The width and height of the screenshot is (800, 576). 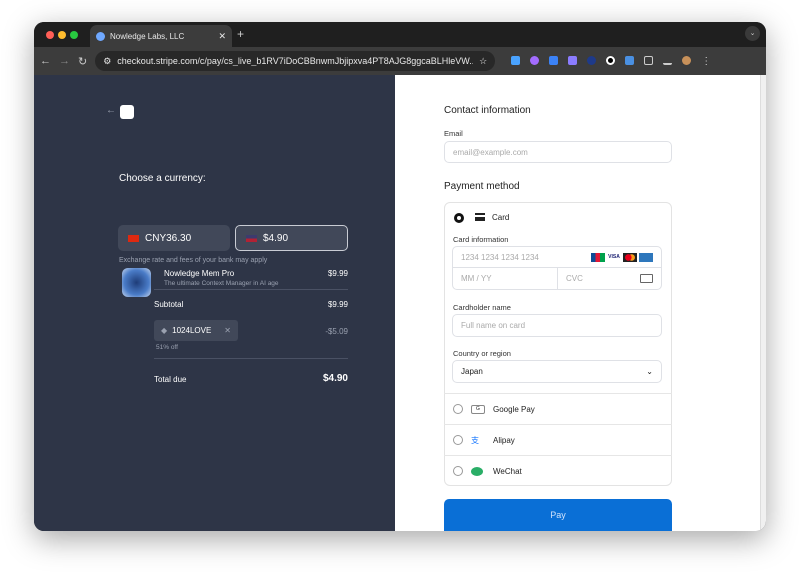 I want to click on tab-search-button: ⌄, so click(x=752, y=33).